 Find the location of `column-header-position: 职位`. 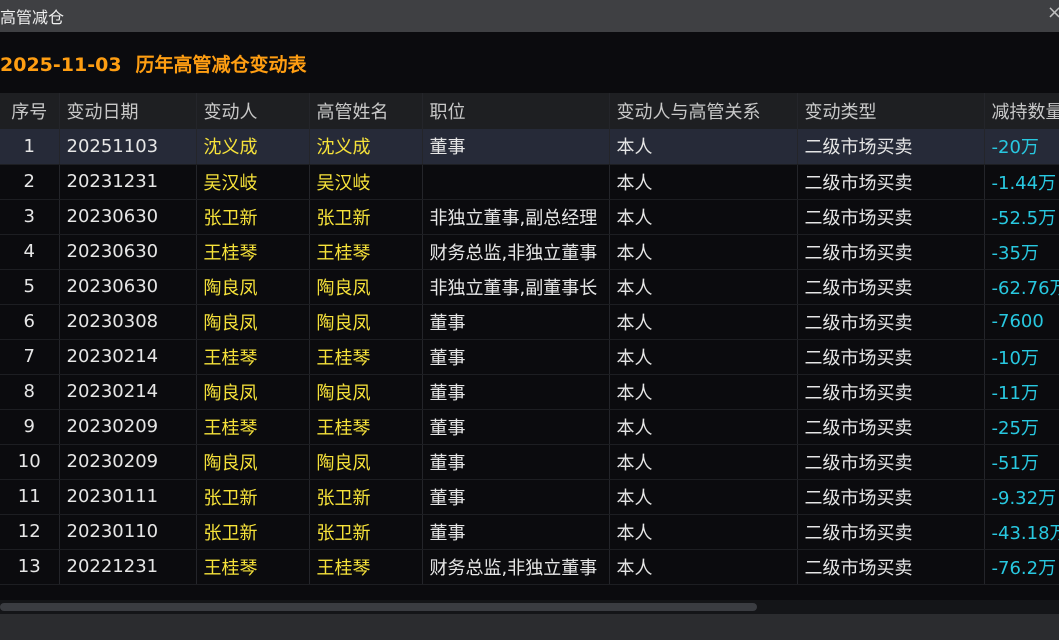

column-header-position: 职位 is located at coordinates (516, 111).